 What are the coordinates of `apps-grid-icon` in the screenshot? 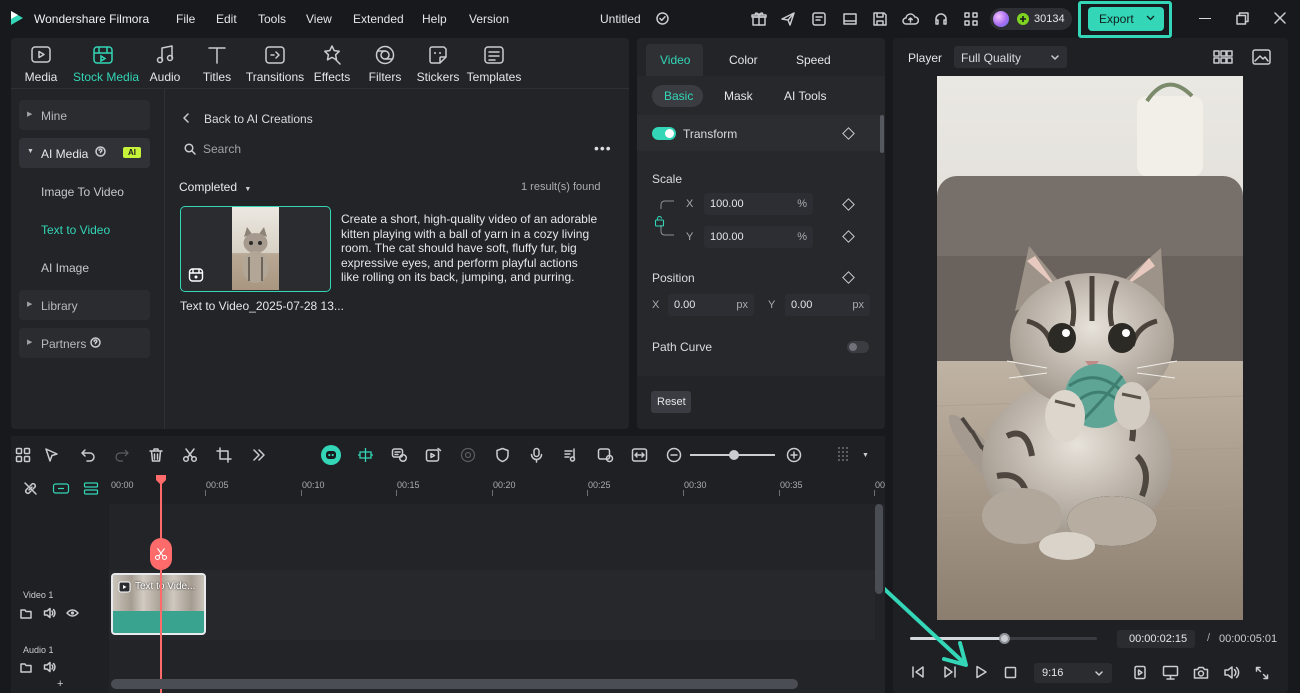 It's located at (971, 19).